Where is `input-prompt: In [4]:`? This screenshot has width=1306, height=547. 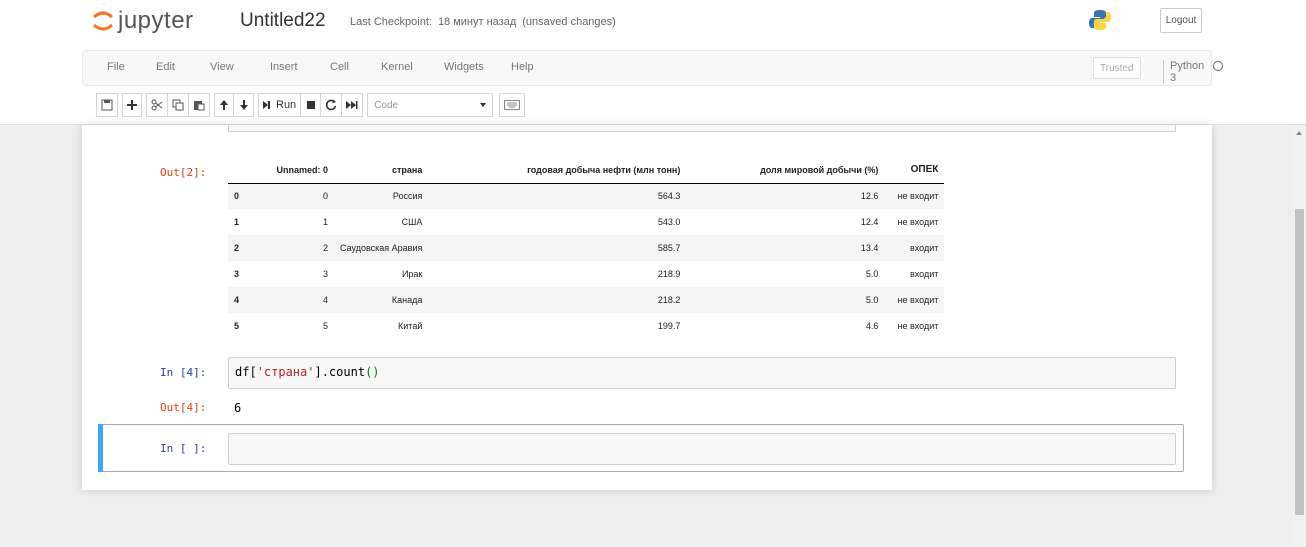
input-prompt: In [4]: is located at coordinates (183, 372).